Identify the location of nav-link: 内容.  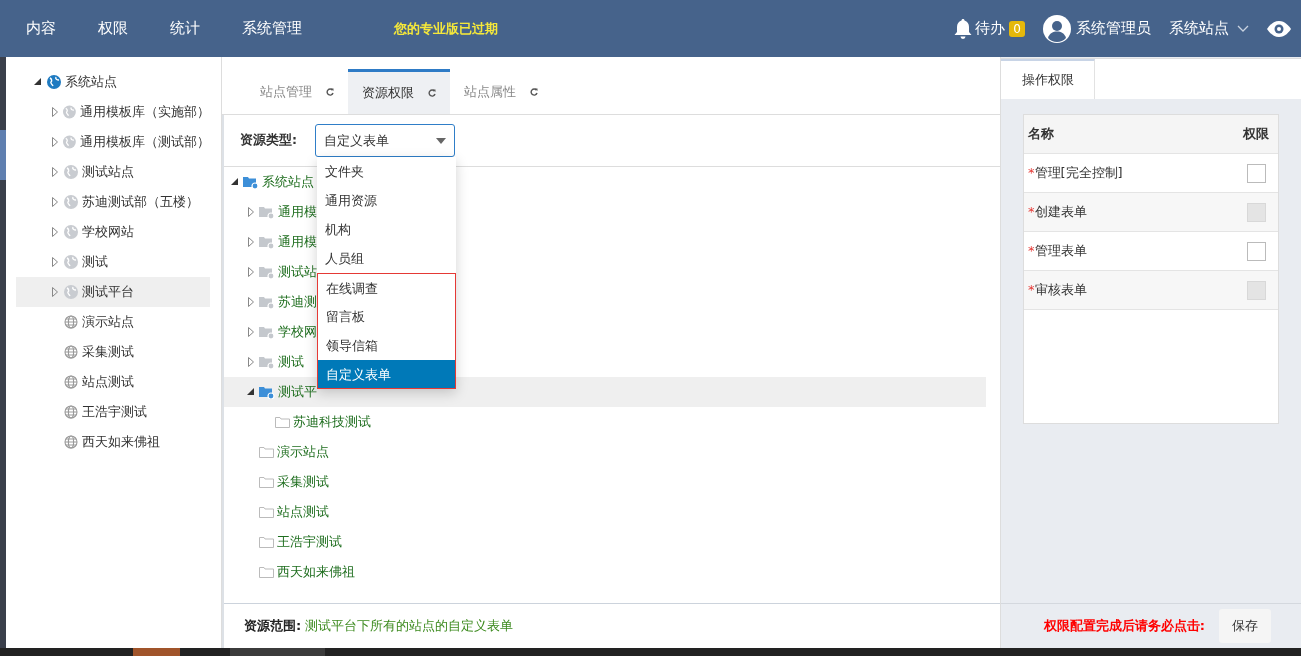
(41, 28).